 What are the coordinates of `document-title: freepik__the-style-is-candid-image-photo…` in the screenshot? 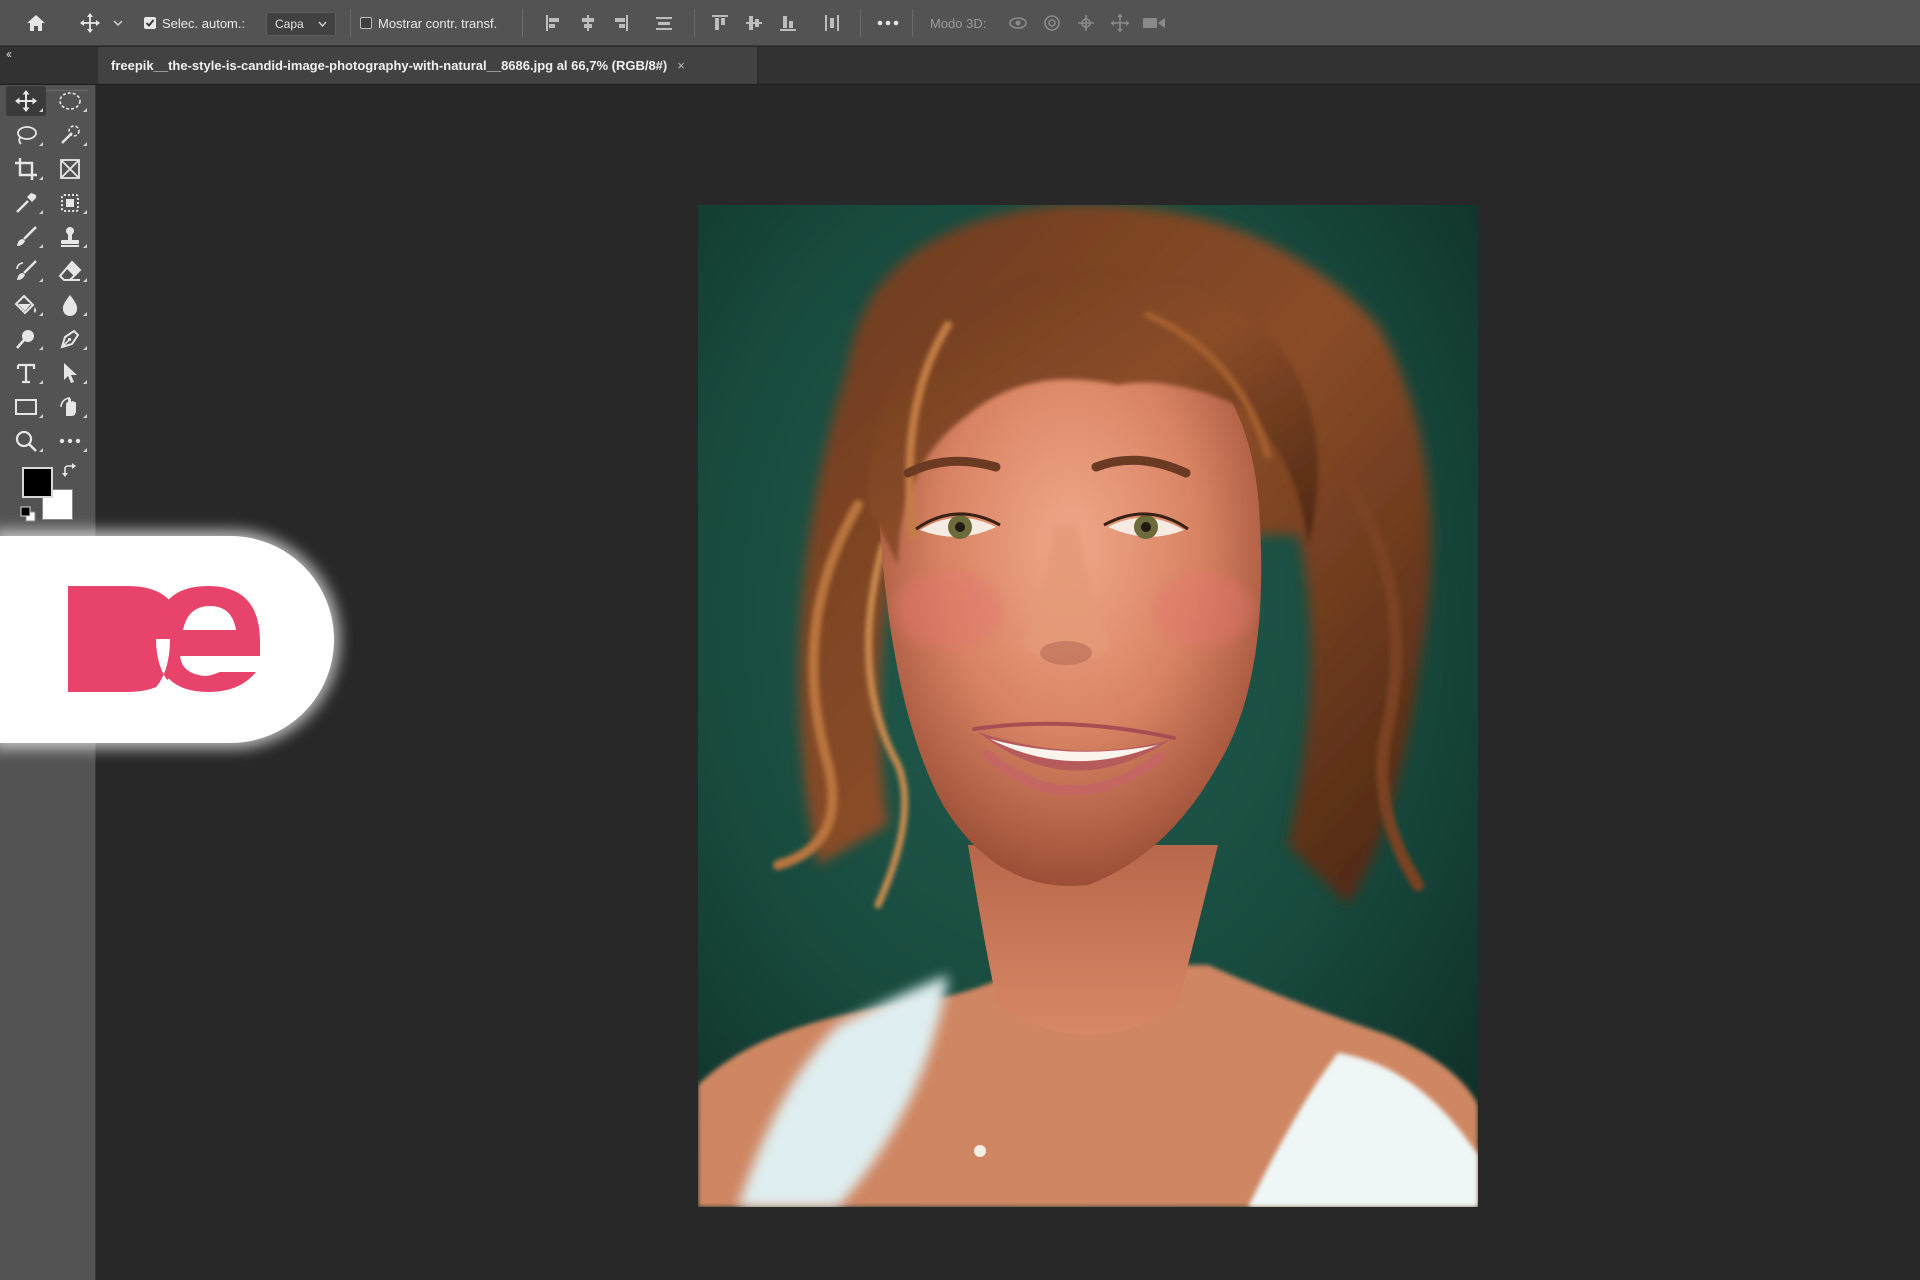 It's located at (389, 65).